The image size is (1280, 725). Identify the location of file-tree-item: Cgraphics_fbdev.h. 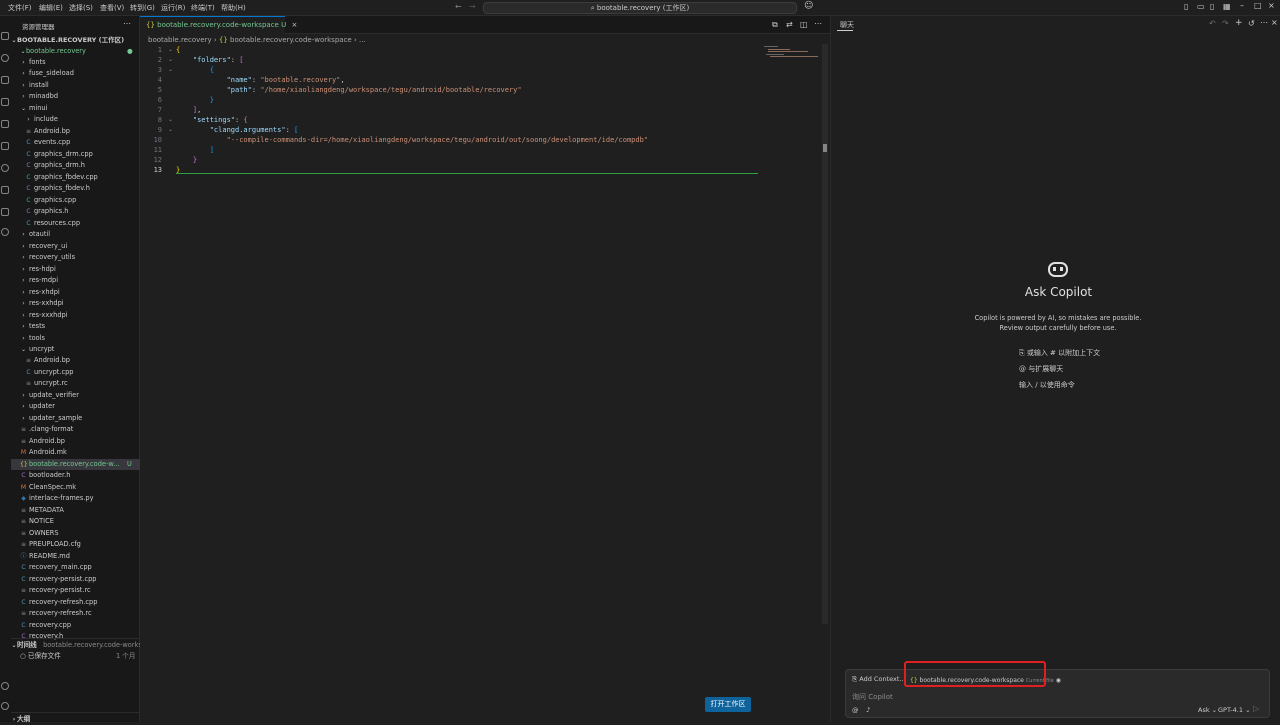
(75, 188).